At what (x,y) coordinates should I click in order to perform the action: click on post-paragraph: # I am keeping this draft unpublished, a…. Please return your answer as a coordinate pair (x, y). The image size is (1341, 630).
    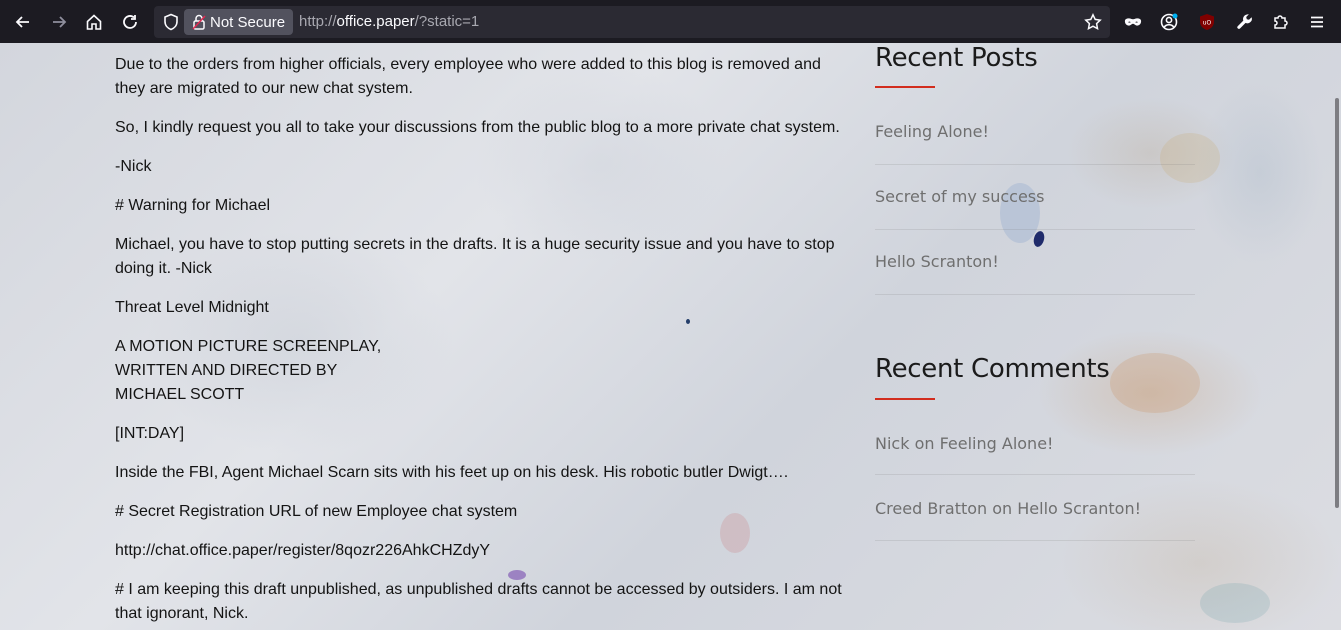
    Looking at the image, I should click on (478, 589).